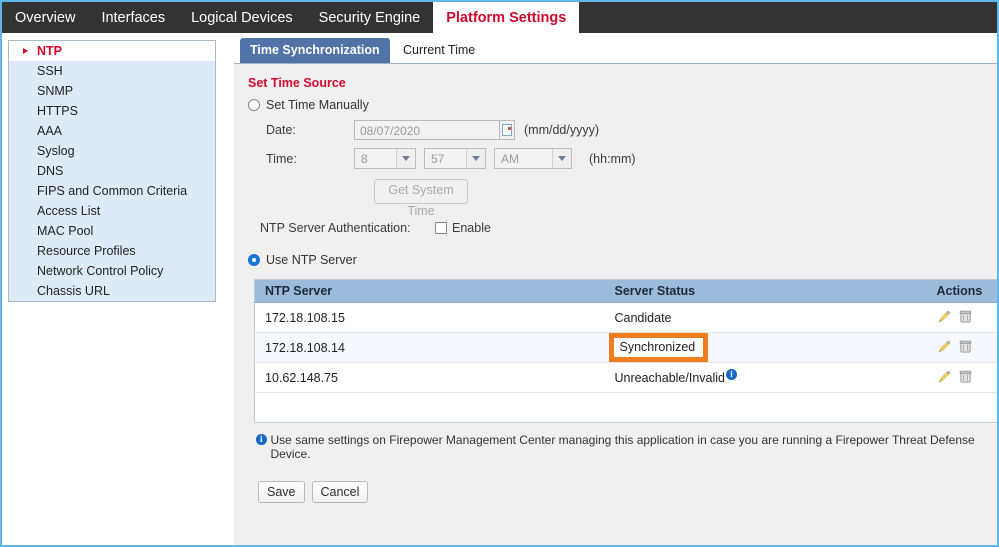 Image resolution: width=999 pixels, height=547 pixels. I want to click on sidebar-item-snmp: SNMP, so click(112, 91).